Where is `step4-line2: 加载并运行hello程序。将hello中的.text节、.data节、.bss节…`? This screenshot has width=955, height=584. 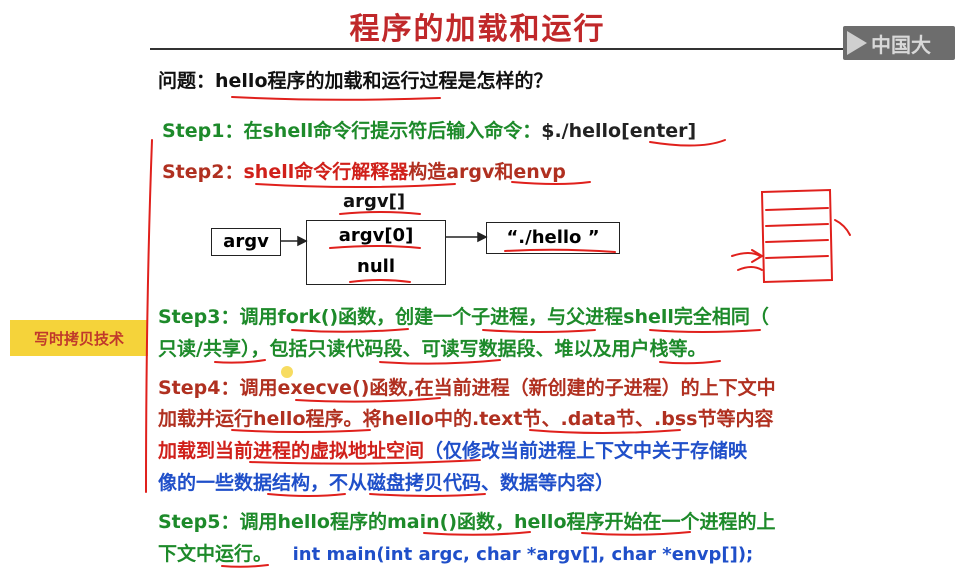 step4-line2: 加载并运行hello程序。将hello中的.text节、.data节、.bss节… is located at coordinates (466, 419).